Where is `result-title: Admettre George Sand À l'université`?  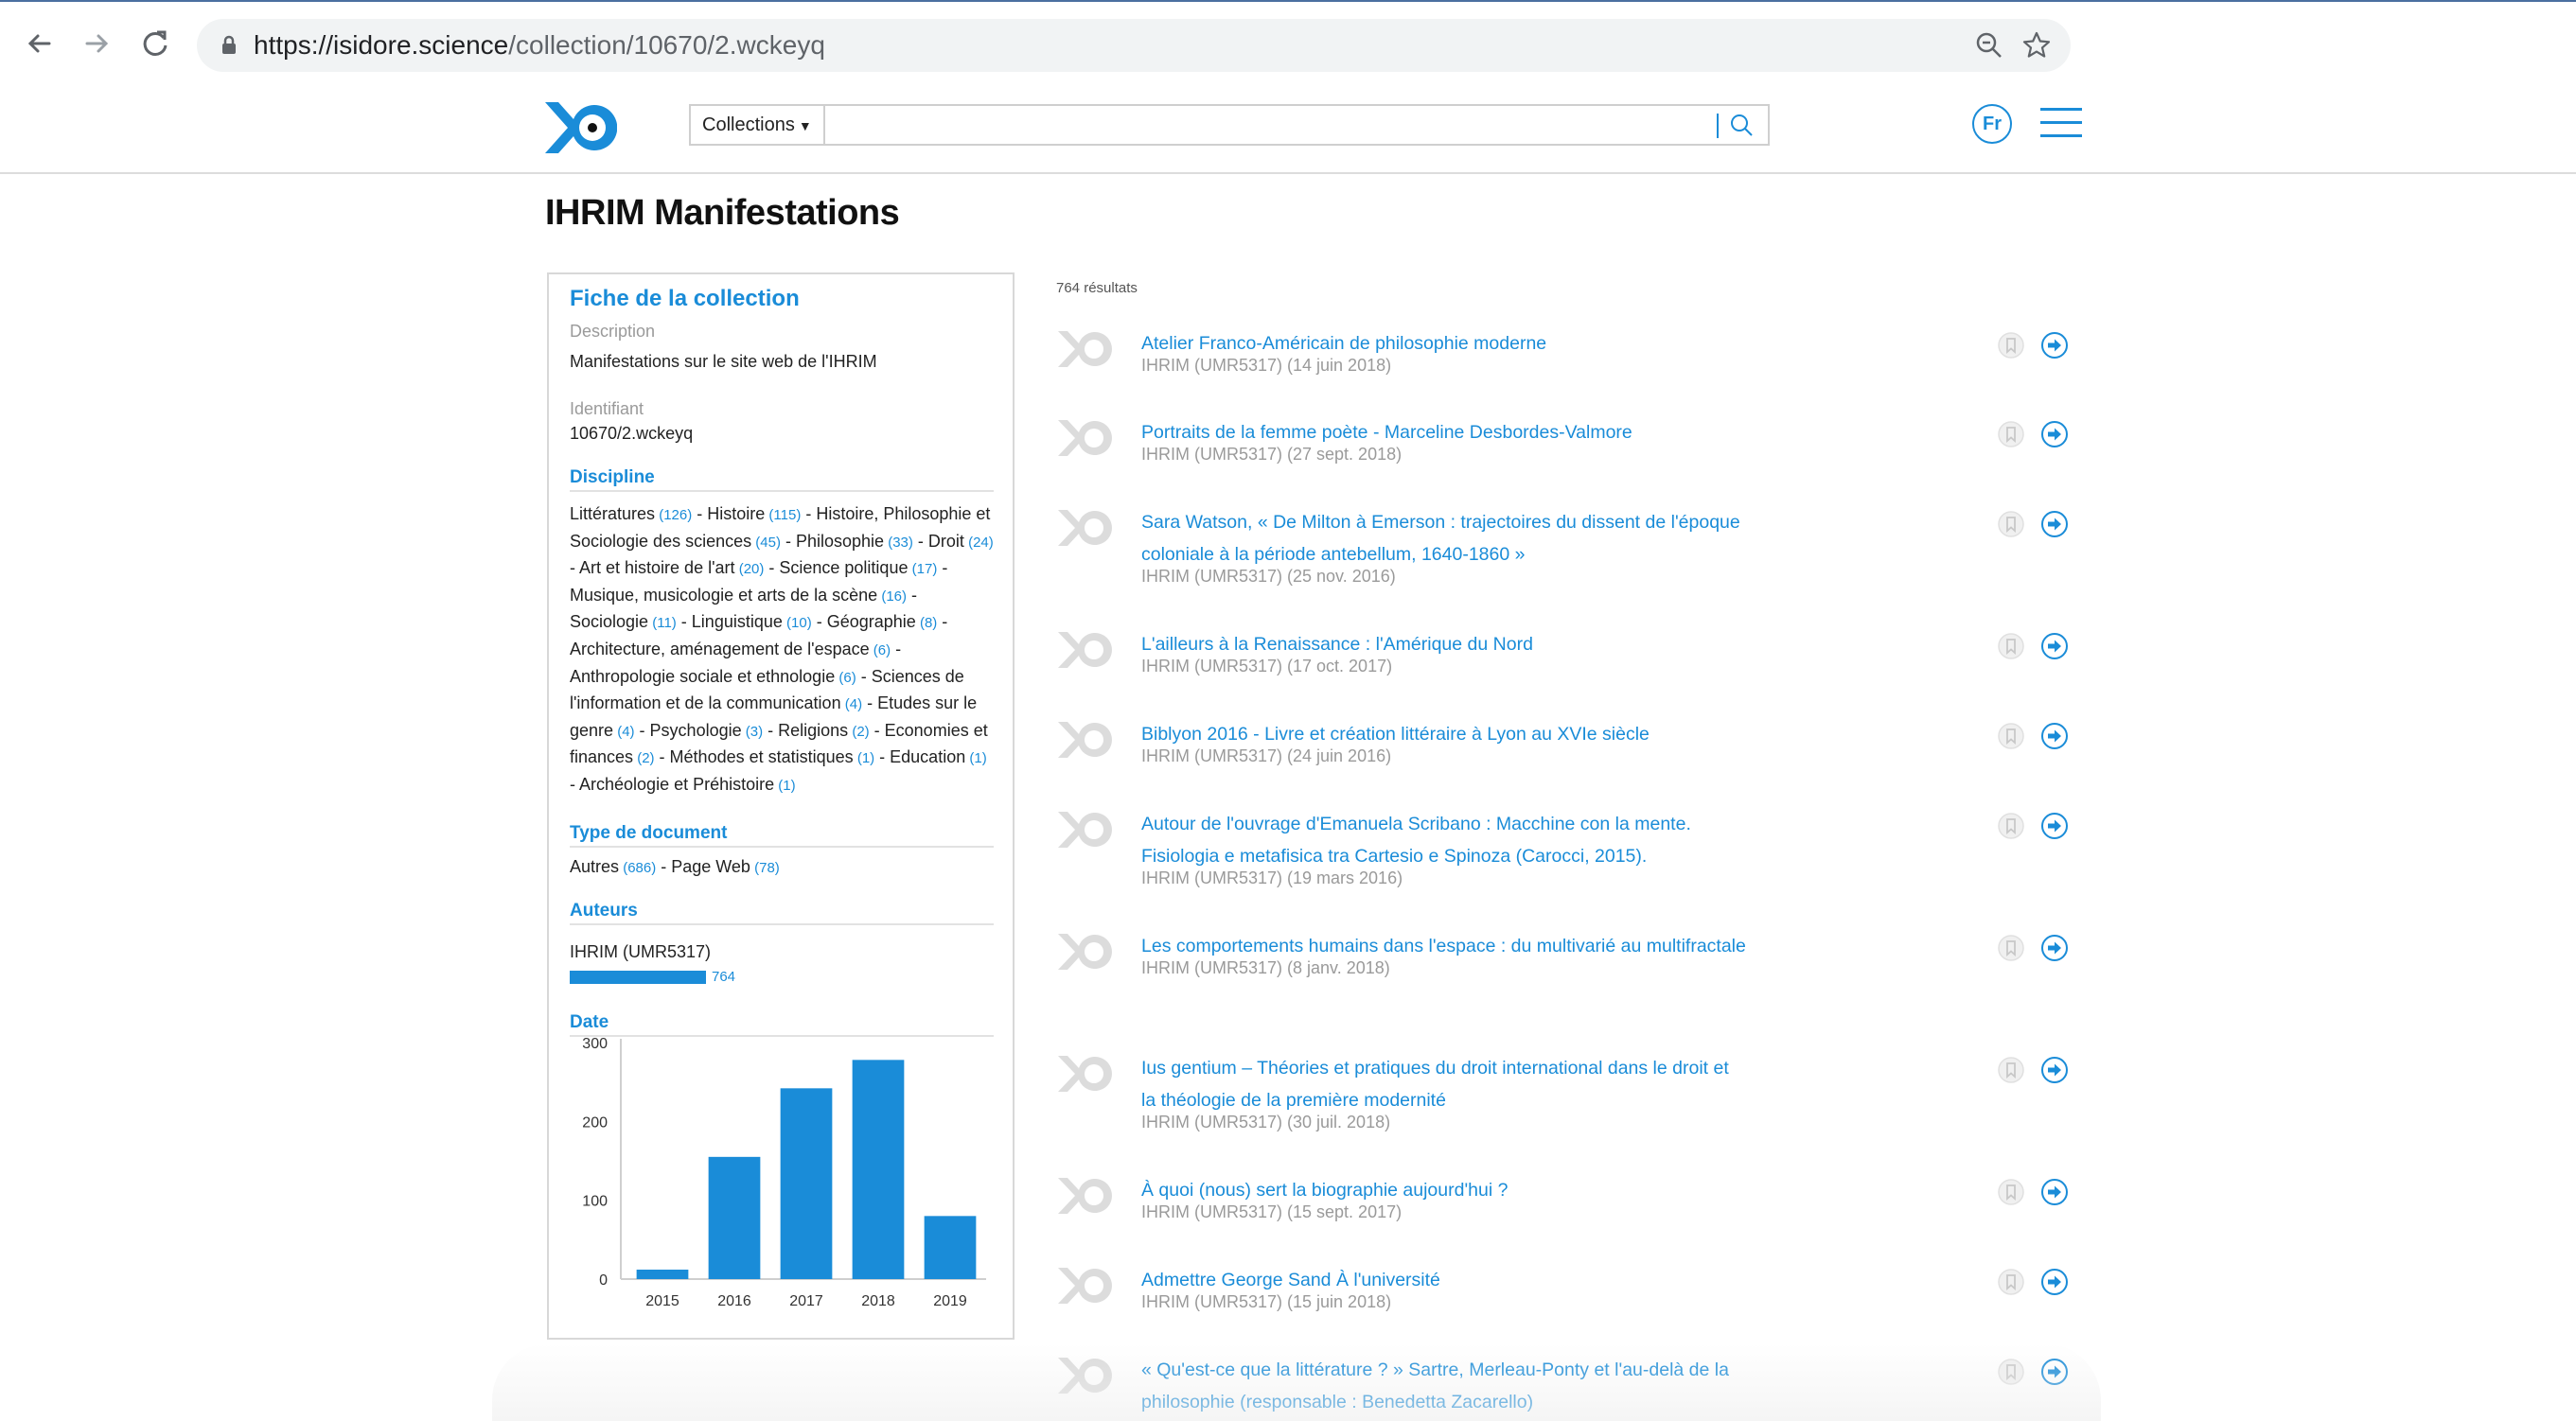 result-title: Admettre George Sand À l'université is located at coordinates (1444, 1280).